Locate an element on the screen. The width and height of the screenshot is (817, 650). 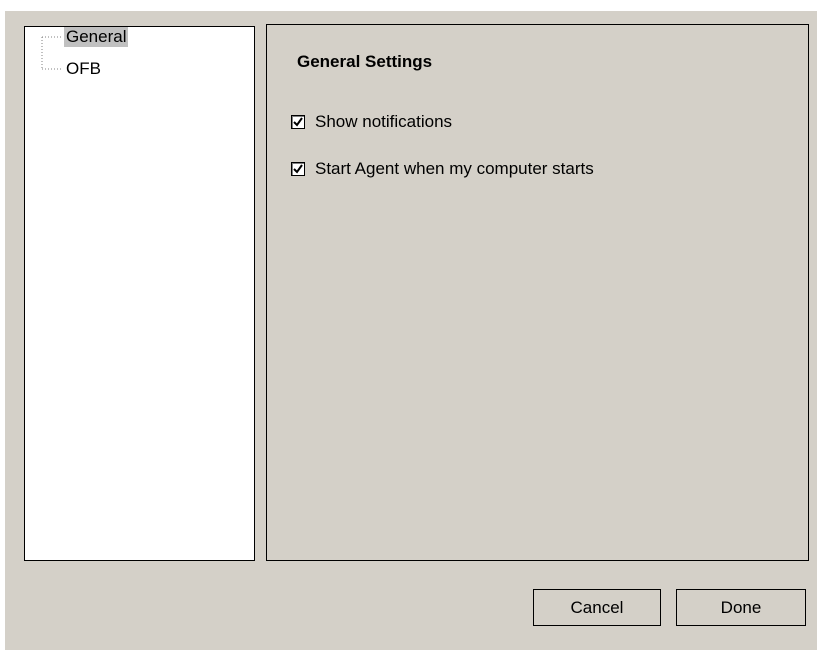
tree-item-general: General is located at coordinates (96, 37).